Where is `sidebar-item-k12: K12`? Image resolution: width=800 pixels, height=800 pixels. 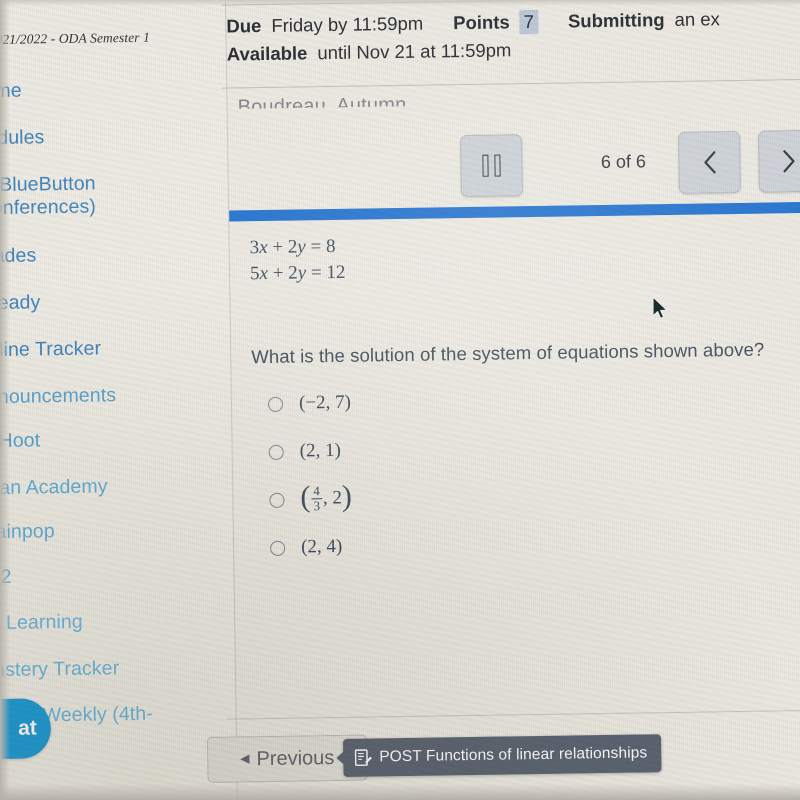 sidebar-item-k12: K12 is located at coordinates (113, 576).